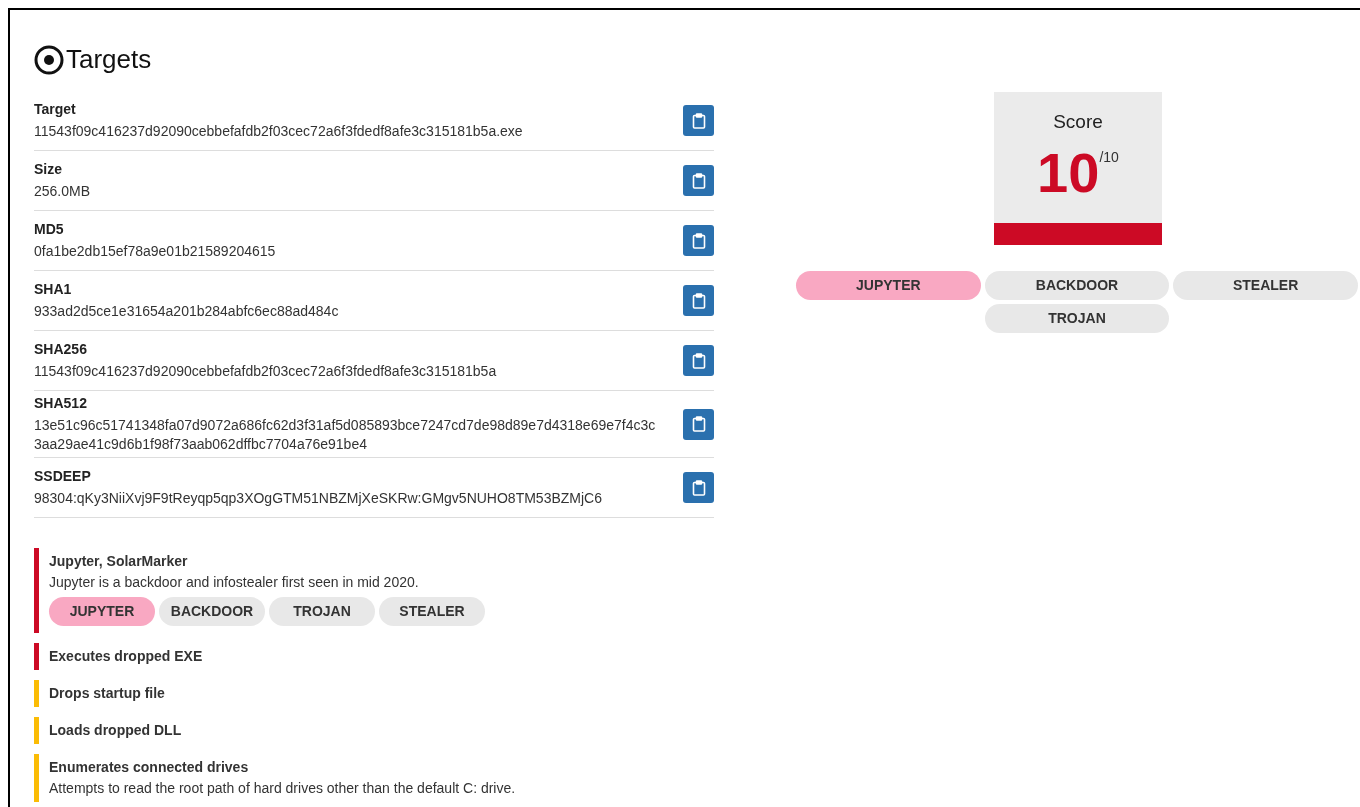 This screenshot has width=1360, height=807. Describe the element at coordinates (48, 169) in the screenshot. I see `field-label: Size` at that location.